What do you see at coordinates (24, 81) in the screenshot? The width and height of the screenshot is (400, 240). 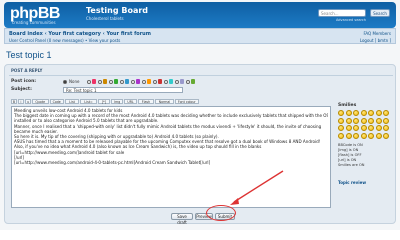 I see `post-icon-label: Post icon:` at bounding box center [24, 81].